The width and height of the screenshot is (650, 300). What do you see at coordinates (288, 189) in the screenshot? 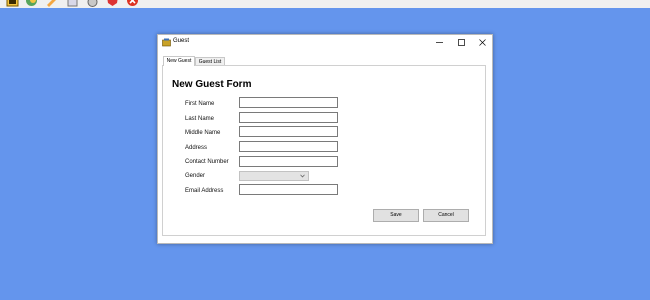
I see `email-address-input` at bounding box center [288, 189].